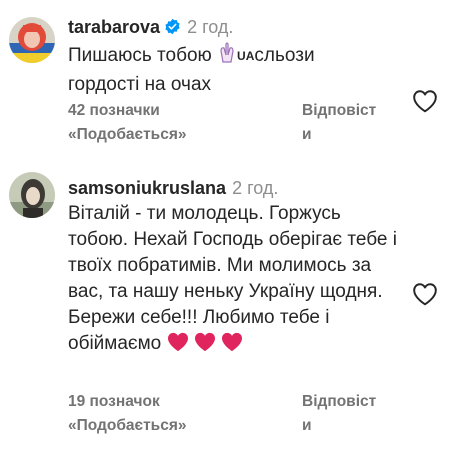 The image size is (459, 456). I want to click on comment-text: Пишаюсь тобою UAсльози гордості на очах, so click(234, 70).